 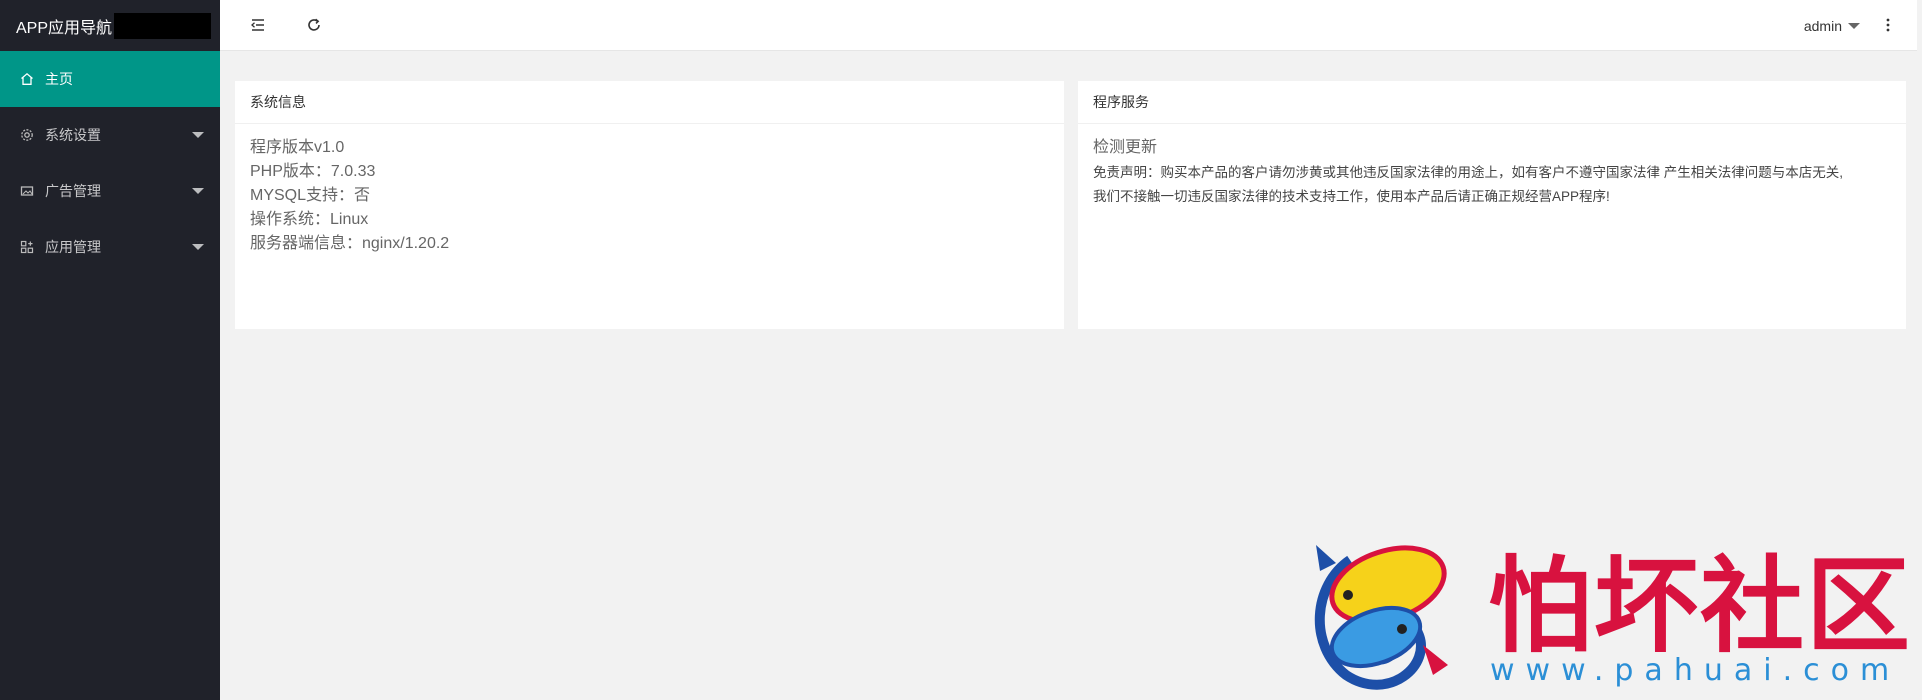 I want to click on sidebar: APP应用导航 主页 系统设置 广告管理 应用管理, so click(x=110, y=350).